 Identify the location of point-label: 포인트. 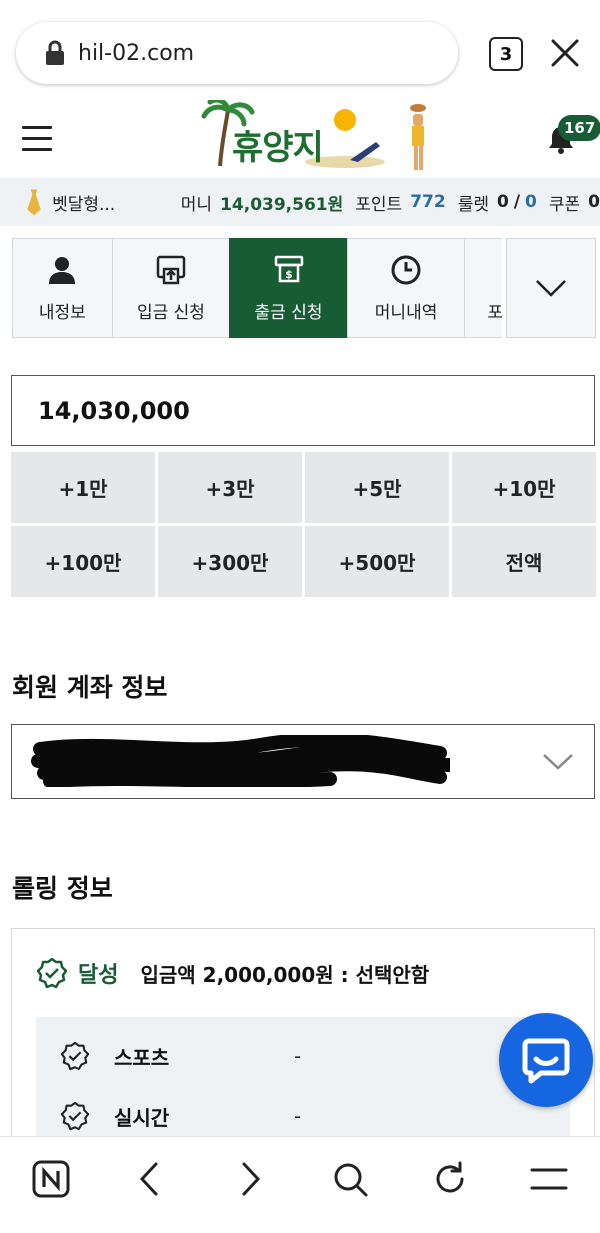
(379, 204).